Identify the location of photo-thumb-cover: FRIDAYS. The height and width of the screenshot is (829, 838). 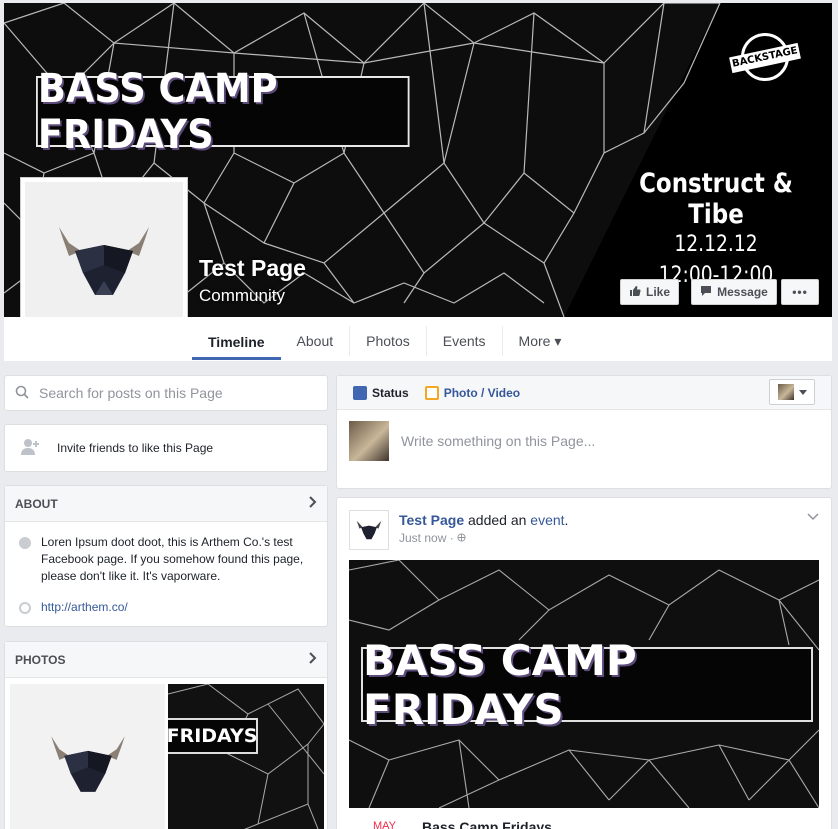
(246, 756).